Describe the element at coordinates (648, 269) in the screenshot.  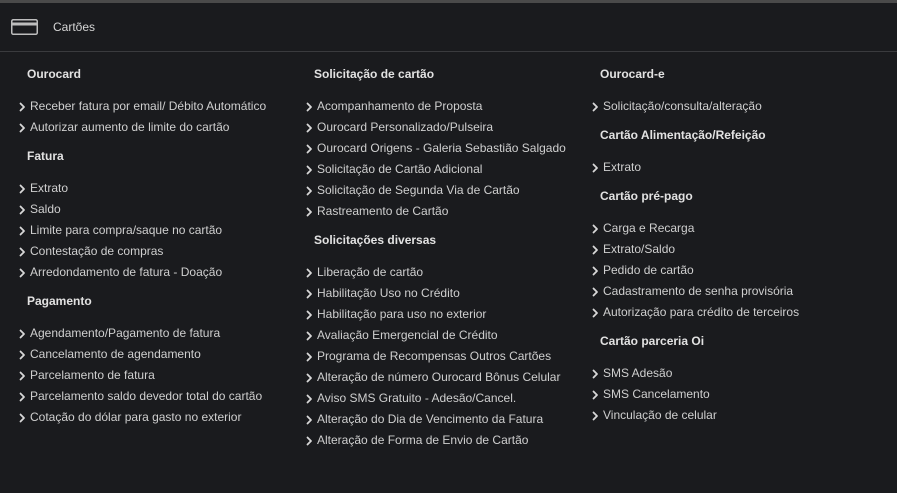
I see `menu-item-label: Pedido de cartão` at that location.